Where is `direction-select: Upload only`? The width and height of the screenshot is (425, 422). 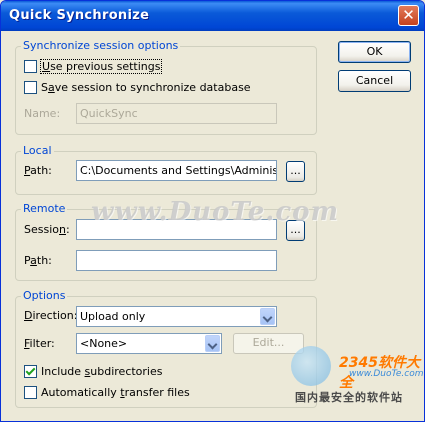 direction-select: Upload only is located at coordinates (176, 316).